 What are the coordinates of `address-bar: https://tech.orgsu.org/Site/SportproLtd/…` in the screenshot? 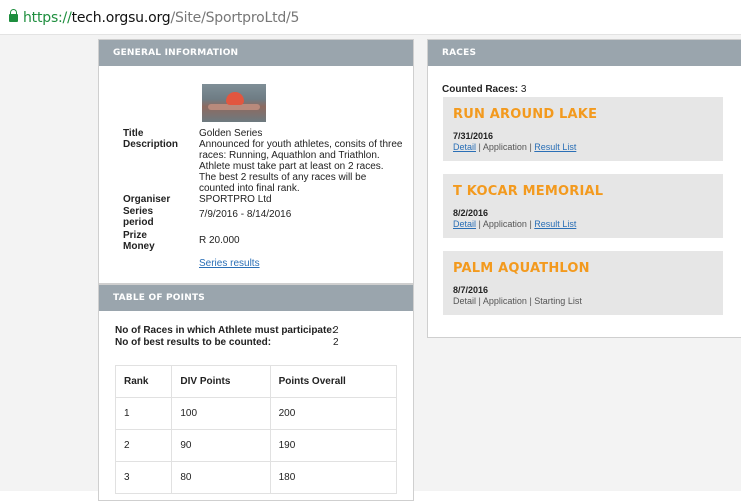 It's located at (370, 17).